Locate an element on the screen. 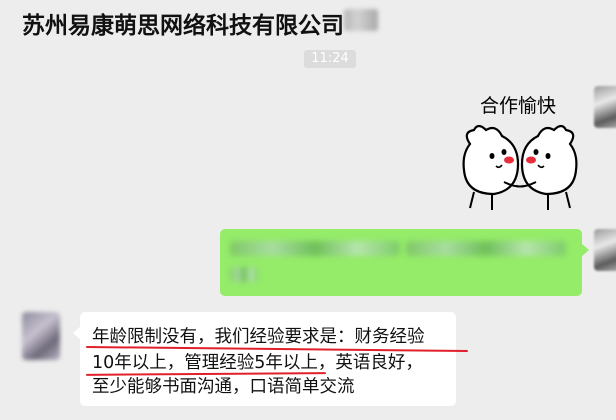 The height and width of the screenshot is (420, 616). message-text-line: 10年以上，管理经验5年以上，英语良好， is located at coordinates (257, 363).